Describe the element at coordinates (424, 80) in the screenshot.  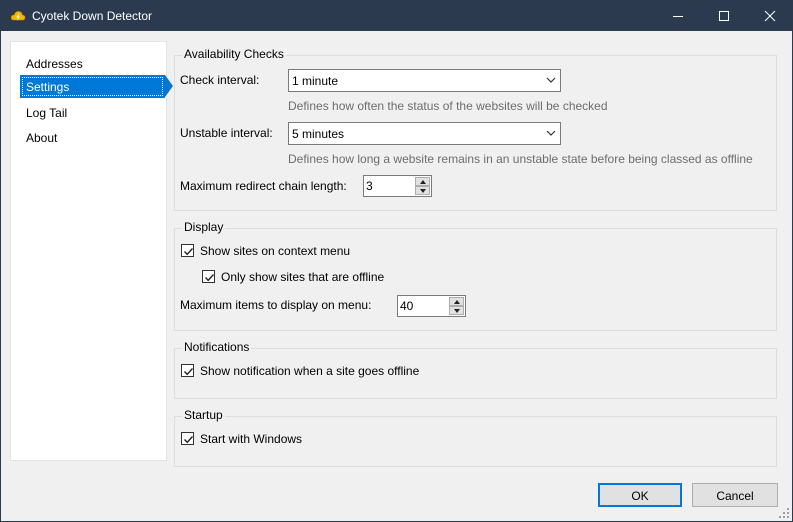
I see `check-interval-dropdown: 1 minute` at that location.